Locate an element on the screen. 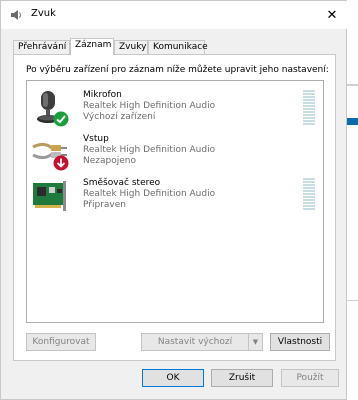 The image size is (358, 400). sound-card-icon is located at coordinates (49, 196).